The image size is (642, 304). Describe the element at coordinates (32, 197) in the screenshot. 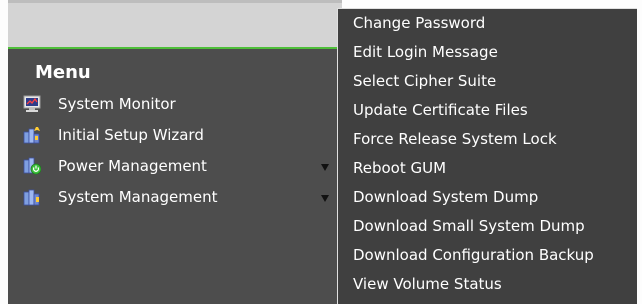

I see `system-management-icon` at that location.